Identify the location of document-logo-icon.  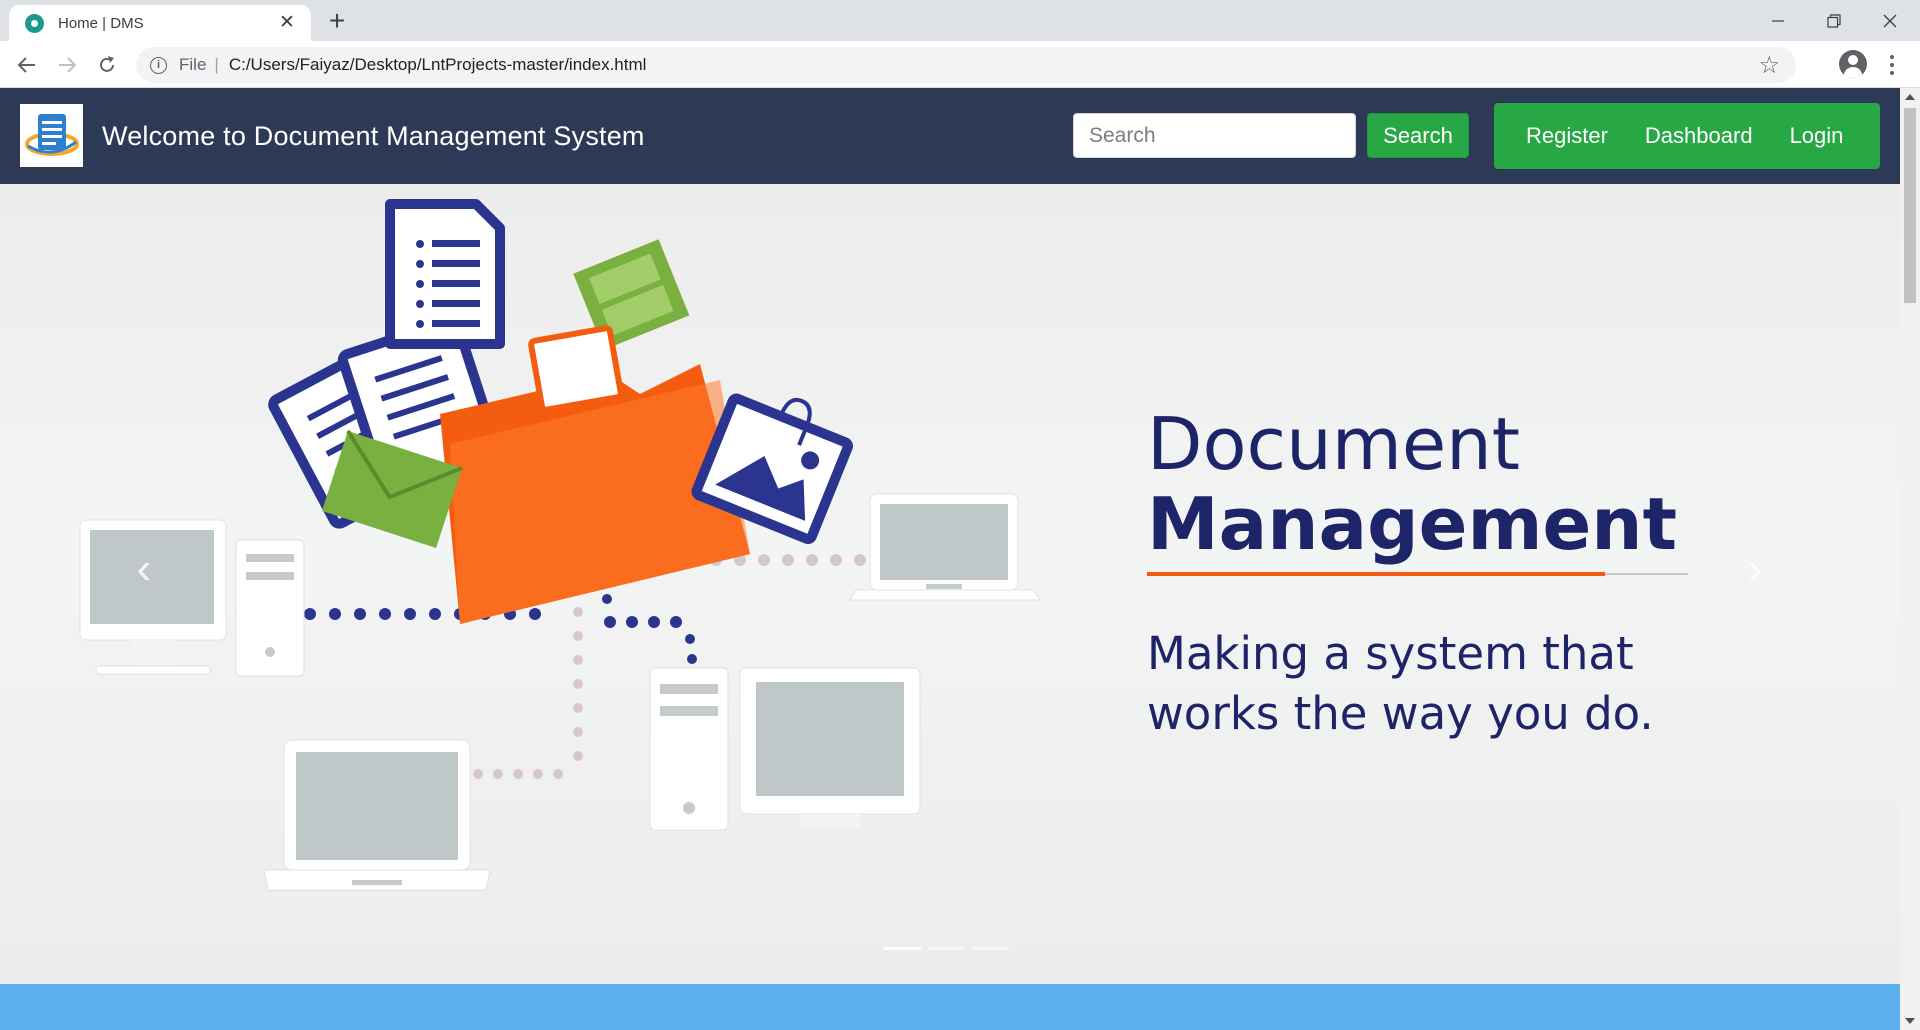
(51, 134).